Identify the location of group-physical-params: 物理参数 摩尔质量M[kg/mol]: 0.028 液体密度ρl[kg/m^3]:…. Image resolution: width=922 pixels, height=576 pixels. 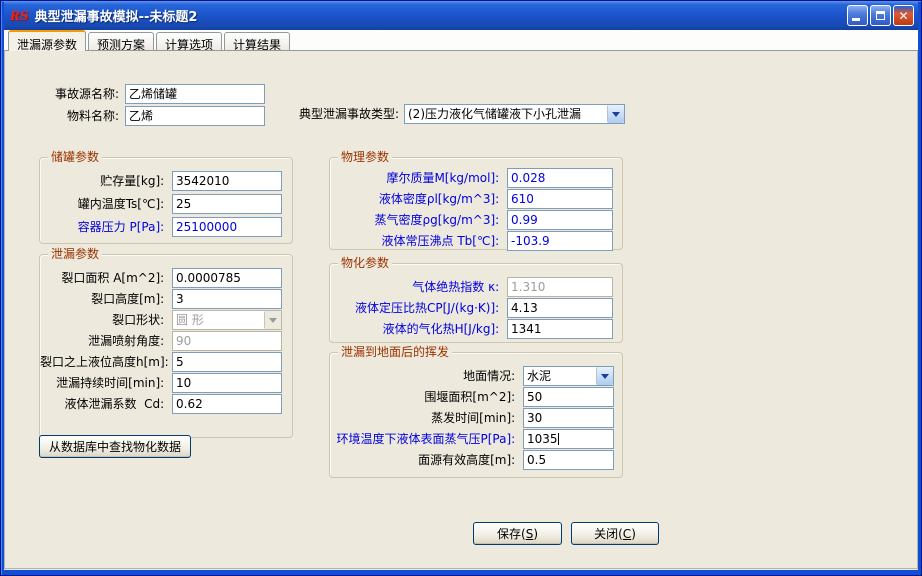
(476, 200).